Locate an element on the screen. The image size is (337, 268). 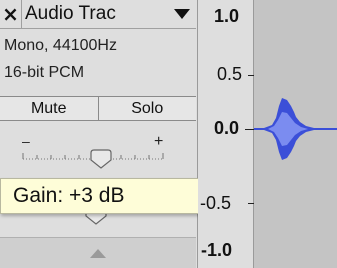
dropdown-arrow-icon is located at coordinates (182, 14).